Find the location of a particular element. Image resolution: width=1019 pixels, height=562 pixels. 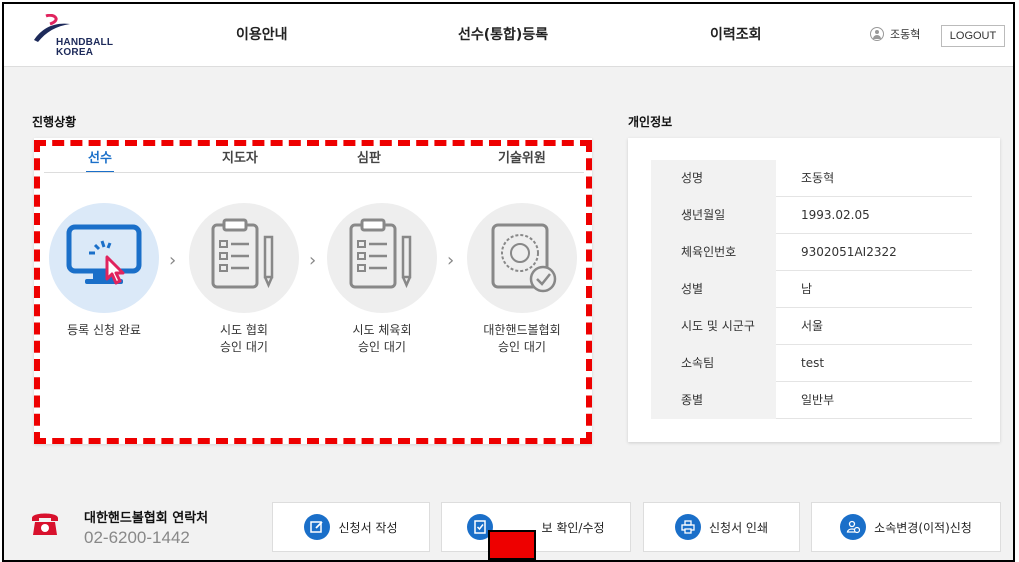

logout-button: LOGOUT is located at coordinates (973, 36).